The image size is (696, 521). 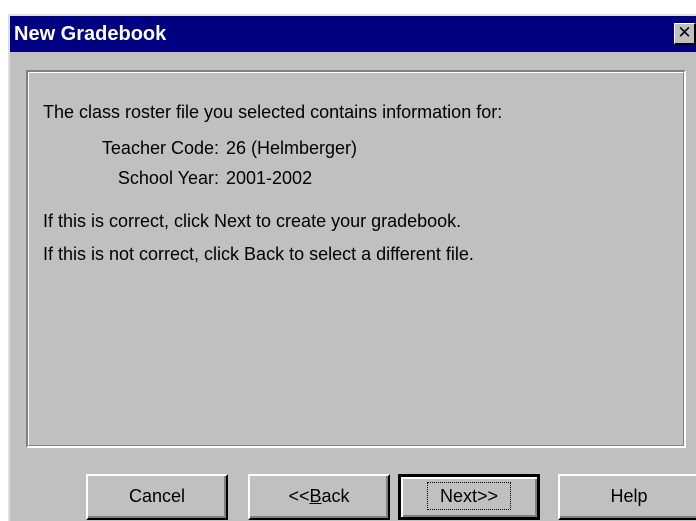 I want to click on close-icon: ✕, so click(x=684, y=33).